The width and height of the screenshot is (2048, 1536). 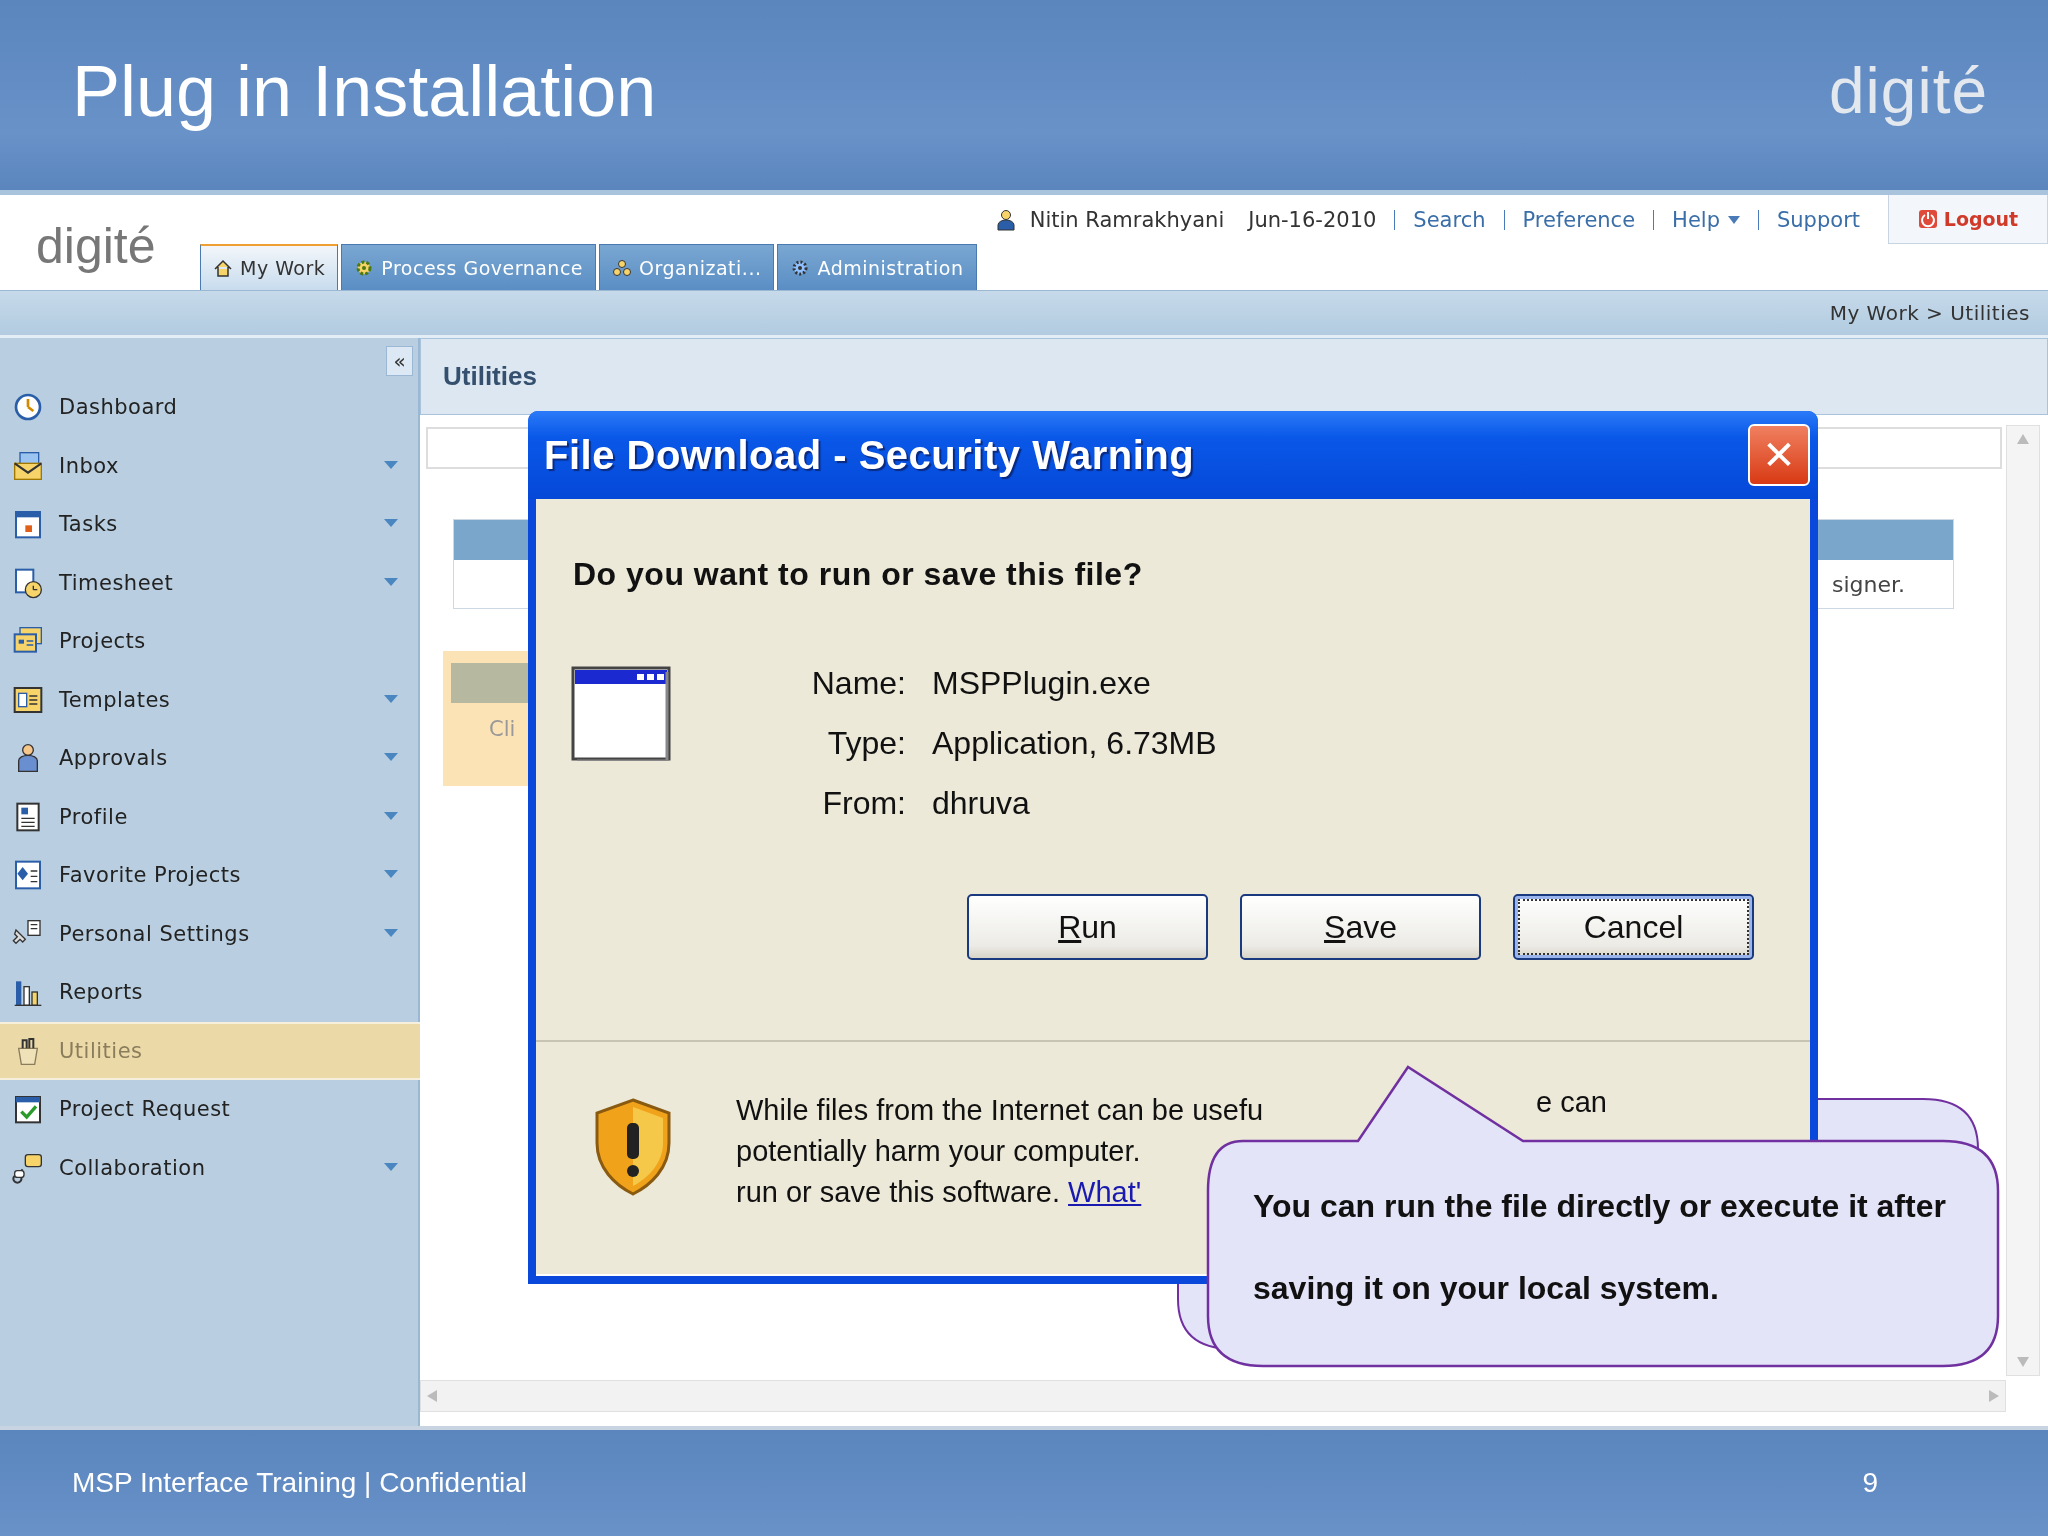 I want to click on up-arrow-icon, so click(x=2023, y=439).